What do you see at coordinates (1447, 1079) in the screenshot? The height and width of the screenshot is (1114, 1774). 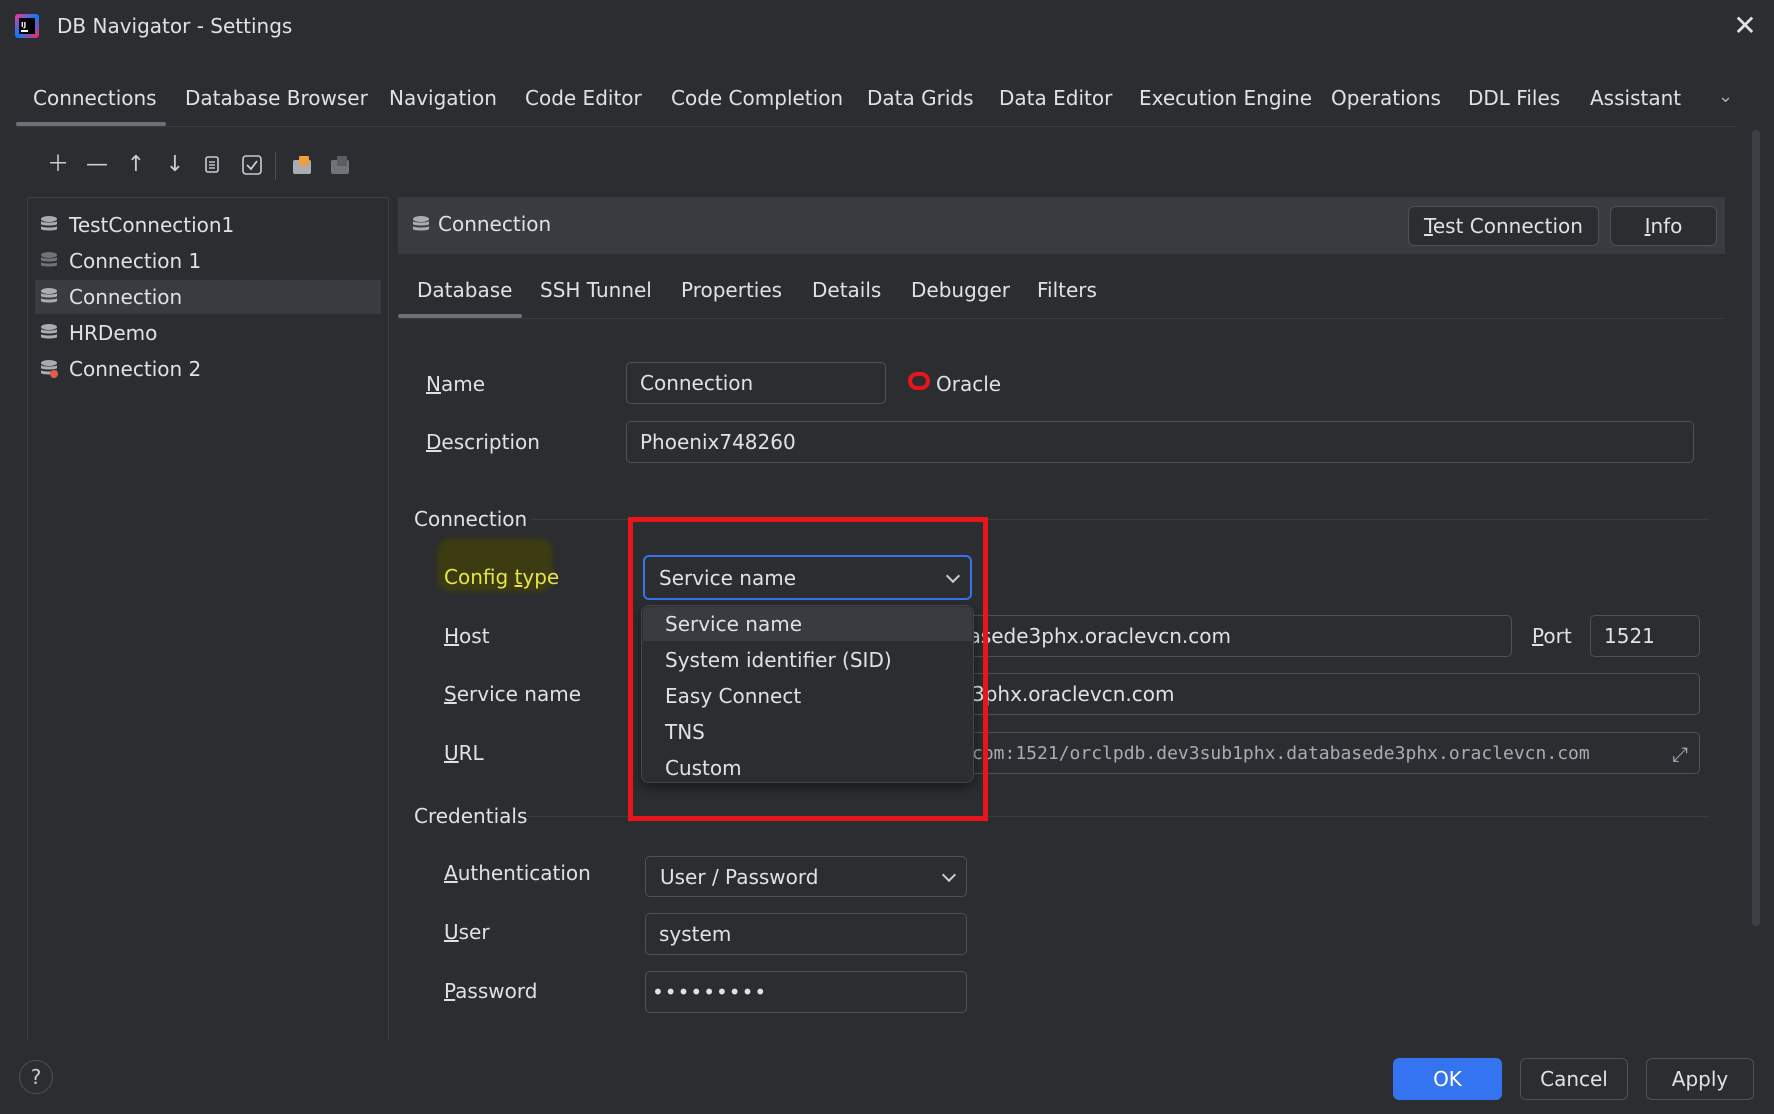 I see `ok-button: OK` at bounding box center [1447, 1079].